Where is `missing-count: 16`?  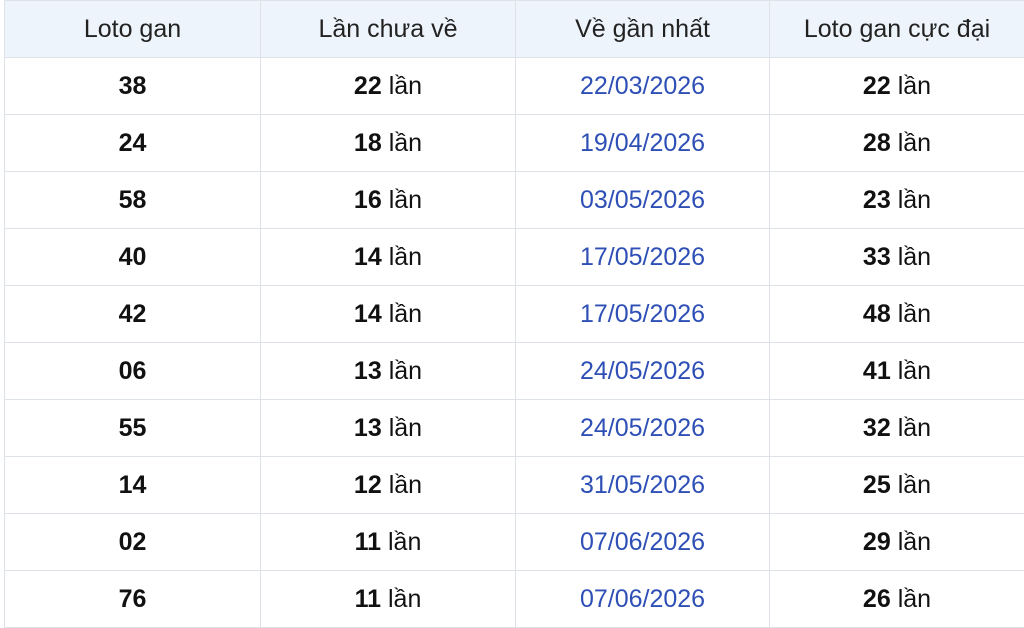 missing-count: 16 is located at coordinates (368, 200).